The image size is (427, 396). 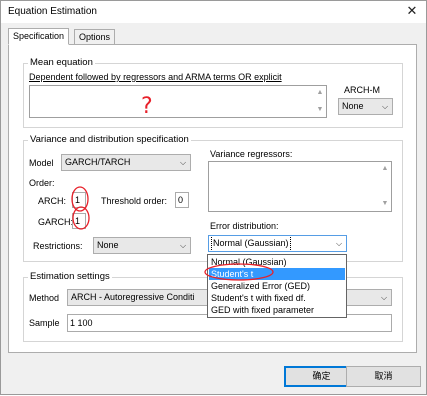 What do you see at coordinates (182, 200) in the screenshot?
I see `threshold-order-input: 0` at bounding box center [182, 200].